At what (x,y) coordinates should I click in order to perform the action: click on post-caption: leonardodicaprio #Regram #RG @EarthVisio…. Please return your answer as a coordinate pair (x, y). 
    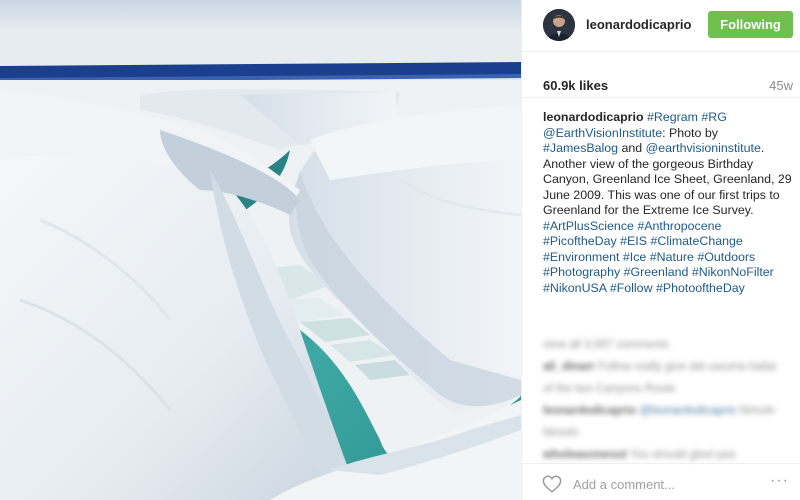
    Looking at the image, I should click on (669, 203).